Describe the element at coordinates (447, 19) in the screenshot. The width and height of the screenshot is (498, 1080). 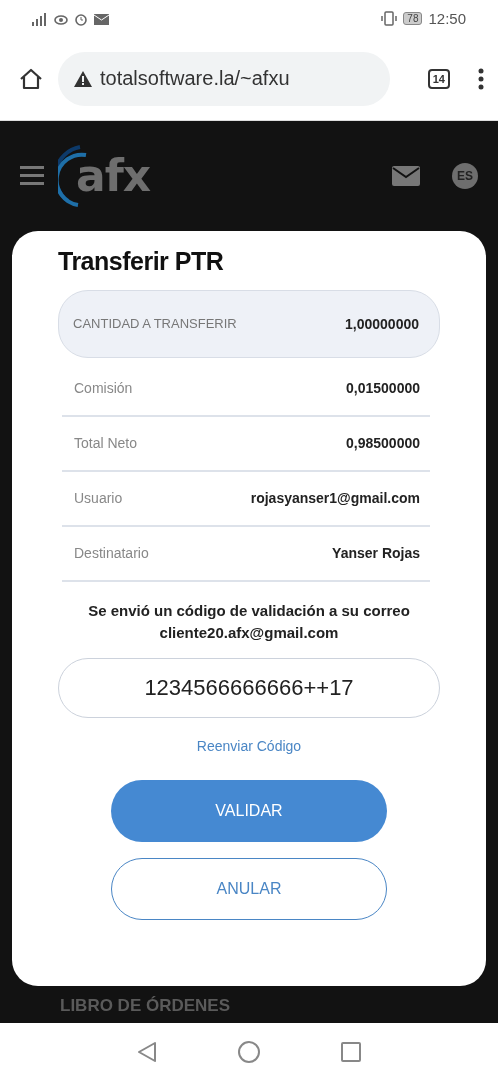
I see `clock-time: 12:50` at that location.